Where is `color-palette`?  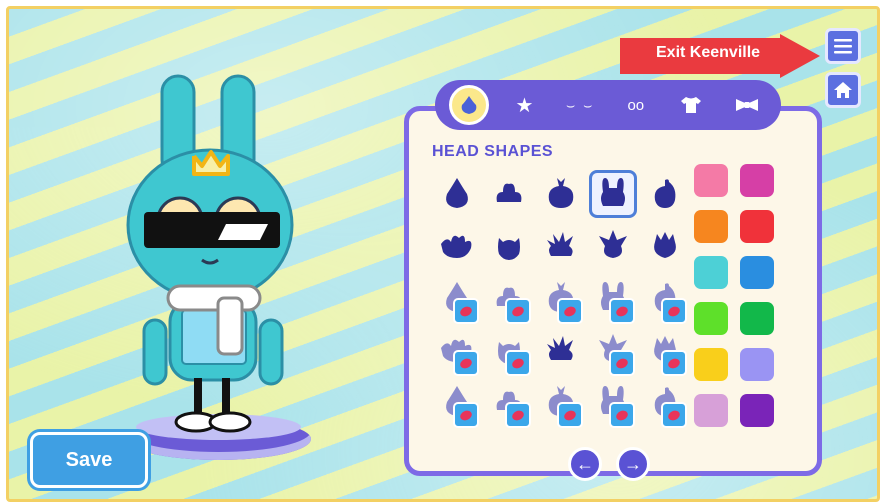 color-palette is located at coordinates (739, 295).